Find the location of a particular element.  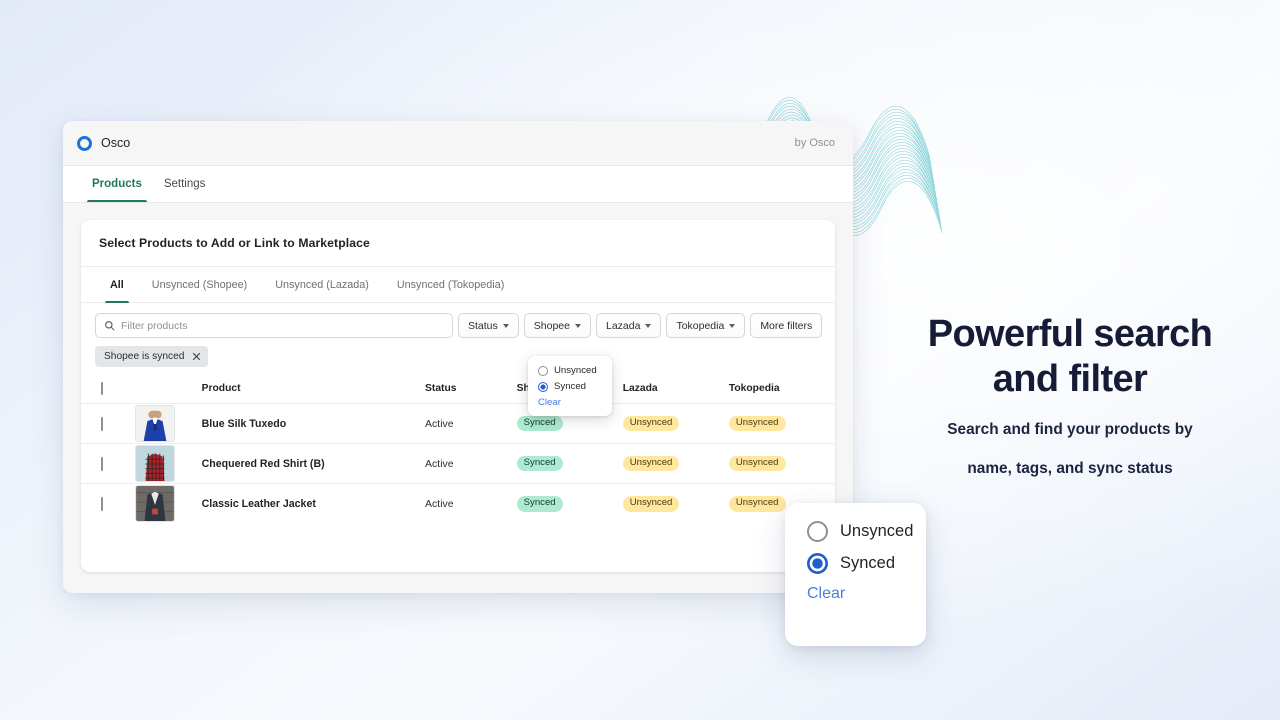

tab-products-label: Products is located at coordinates (117, 184).